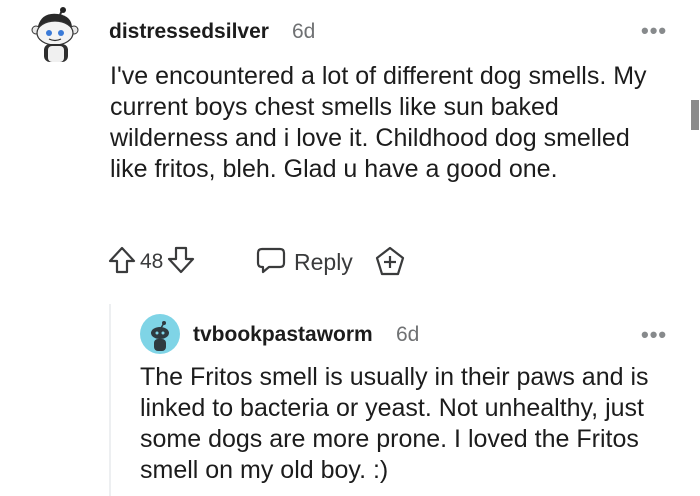 This screenshot has width=700, height=496. What do you see at coordinates (323, 261) in the screenshot?
I see `reply-label: Reply` at bounding box center [323, 261].